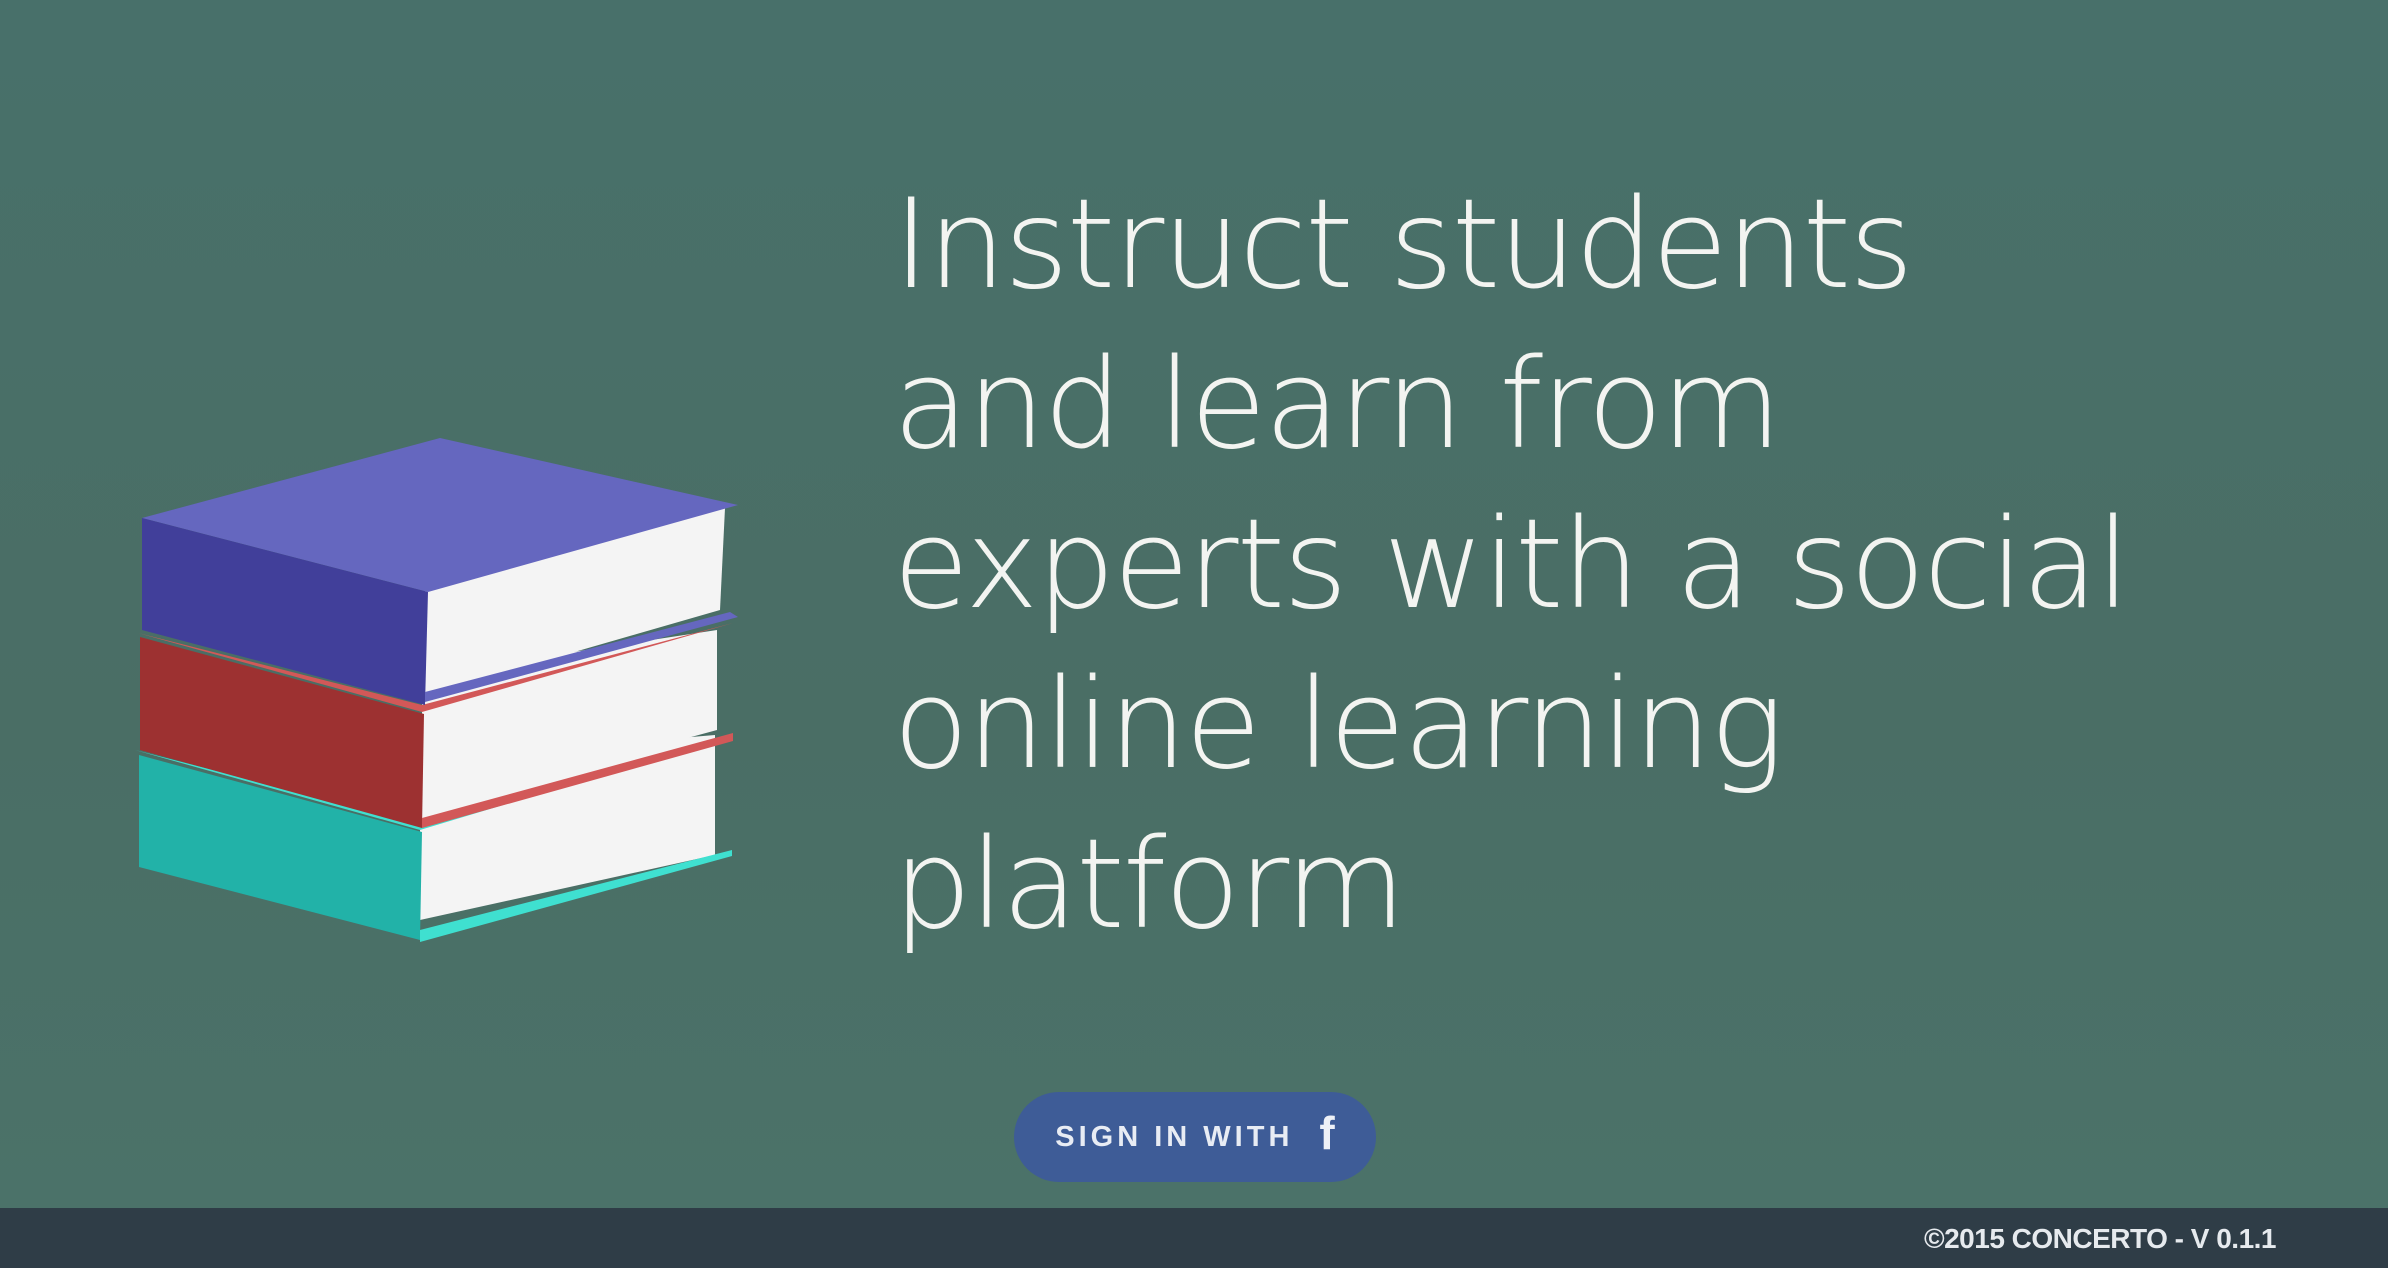  Describe the element at coordinates (2100, 1238) in the screenshot. I see `copyright-text: ©2015 CONCERTO - V 0.1.1` at that location.